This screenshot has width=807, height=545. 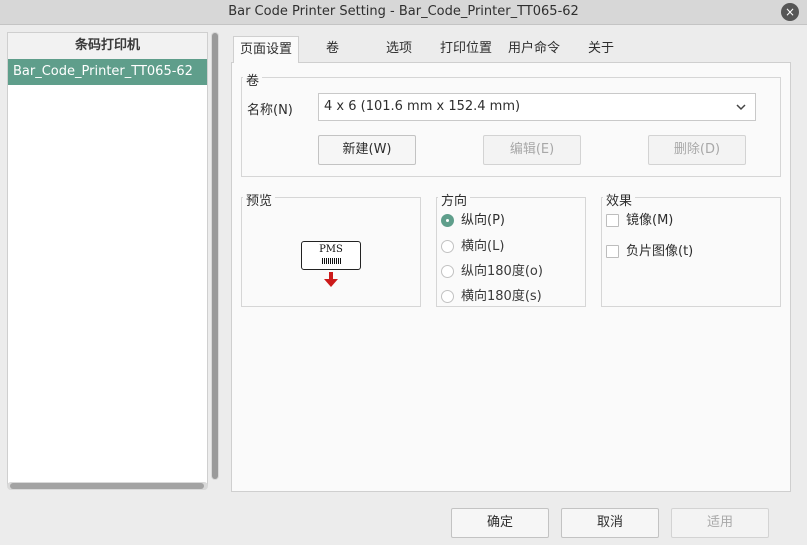 What do you see at coordinates (506, 247) in the screenshot?
I see `orientation-landscape-option: 横向(L)` at bounding box center [506, 247].